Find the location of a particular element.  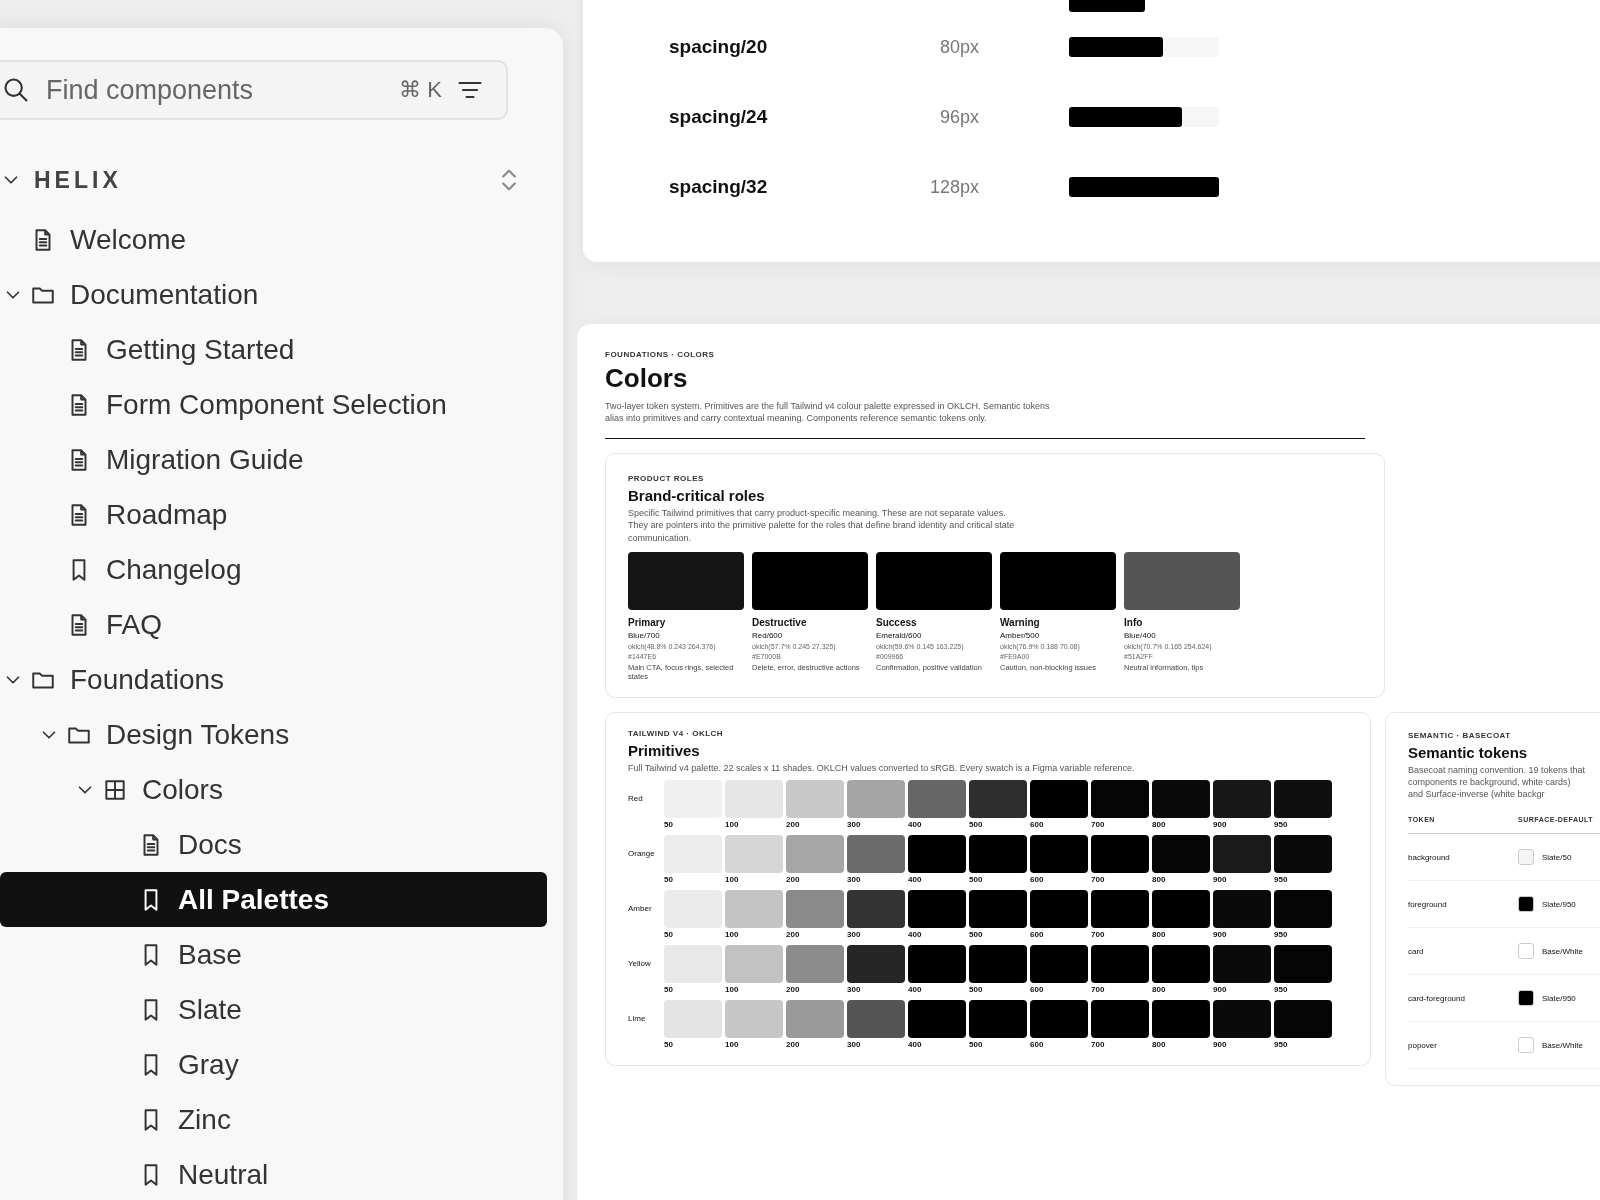

tree-item: Migration Guide is located at coordinates (273, 459).